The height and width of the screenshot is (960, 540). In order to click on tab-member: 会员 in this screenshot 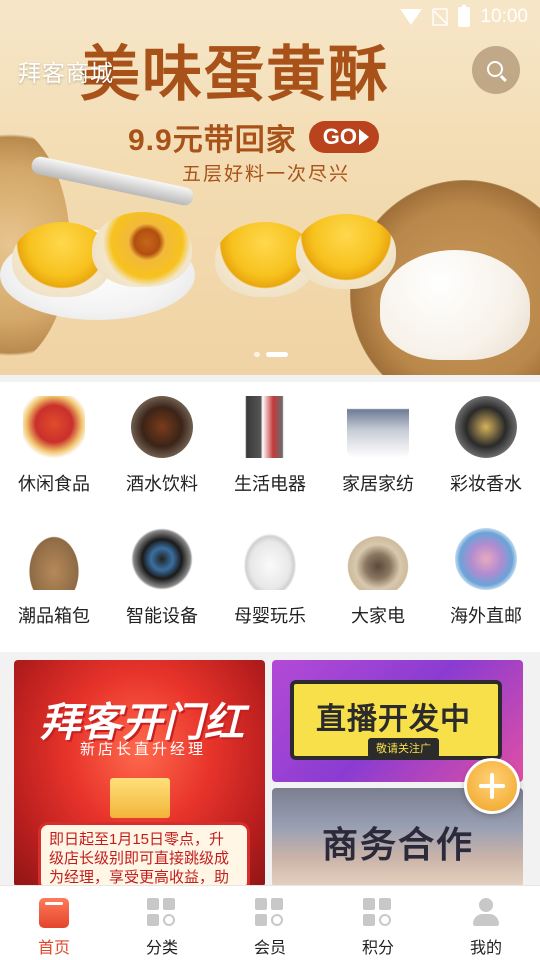, I will do `click(270, 923)`.